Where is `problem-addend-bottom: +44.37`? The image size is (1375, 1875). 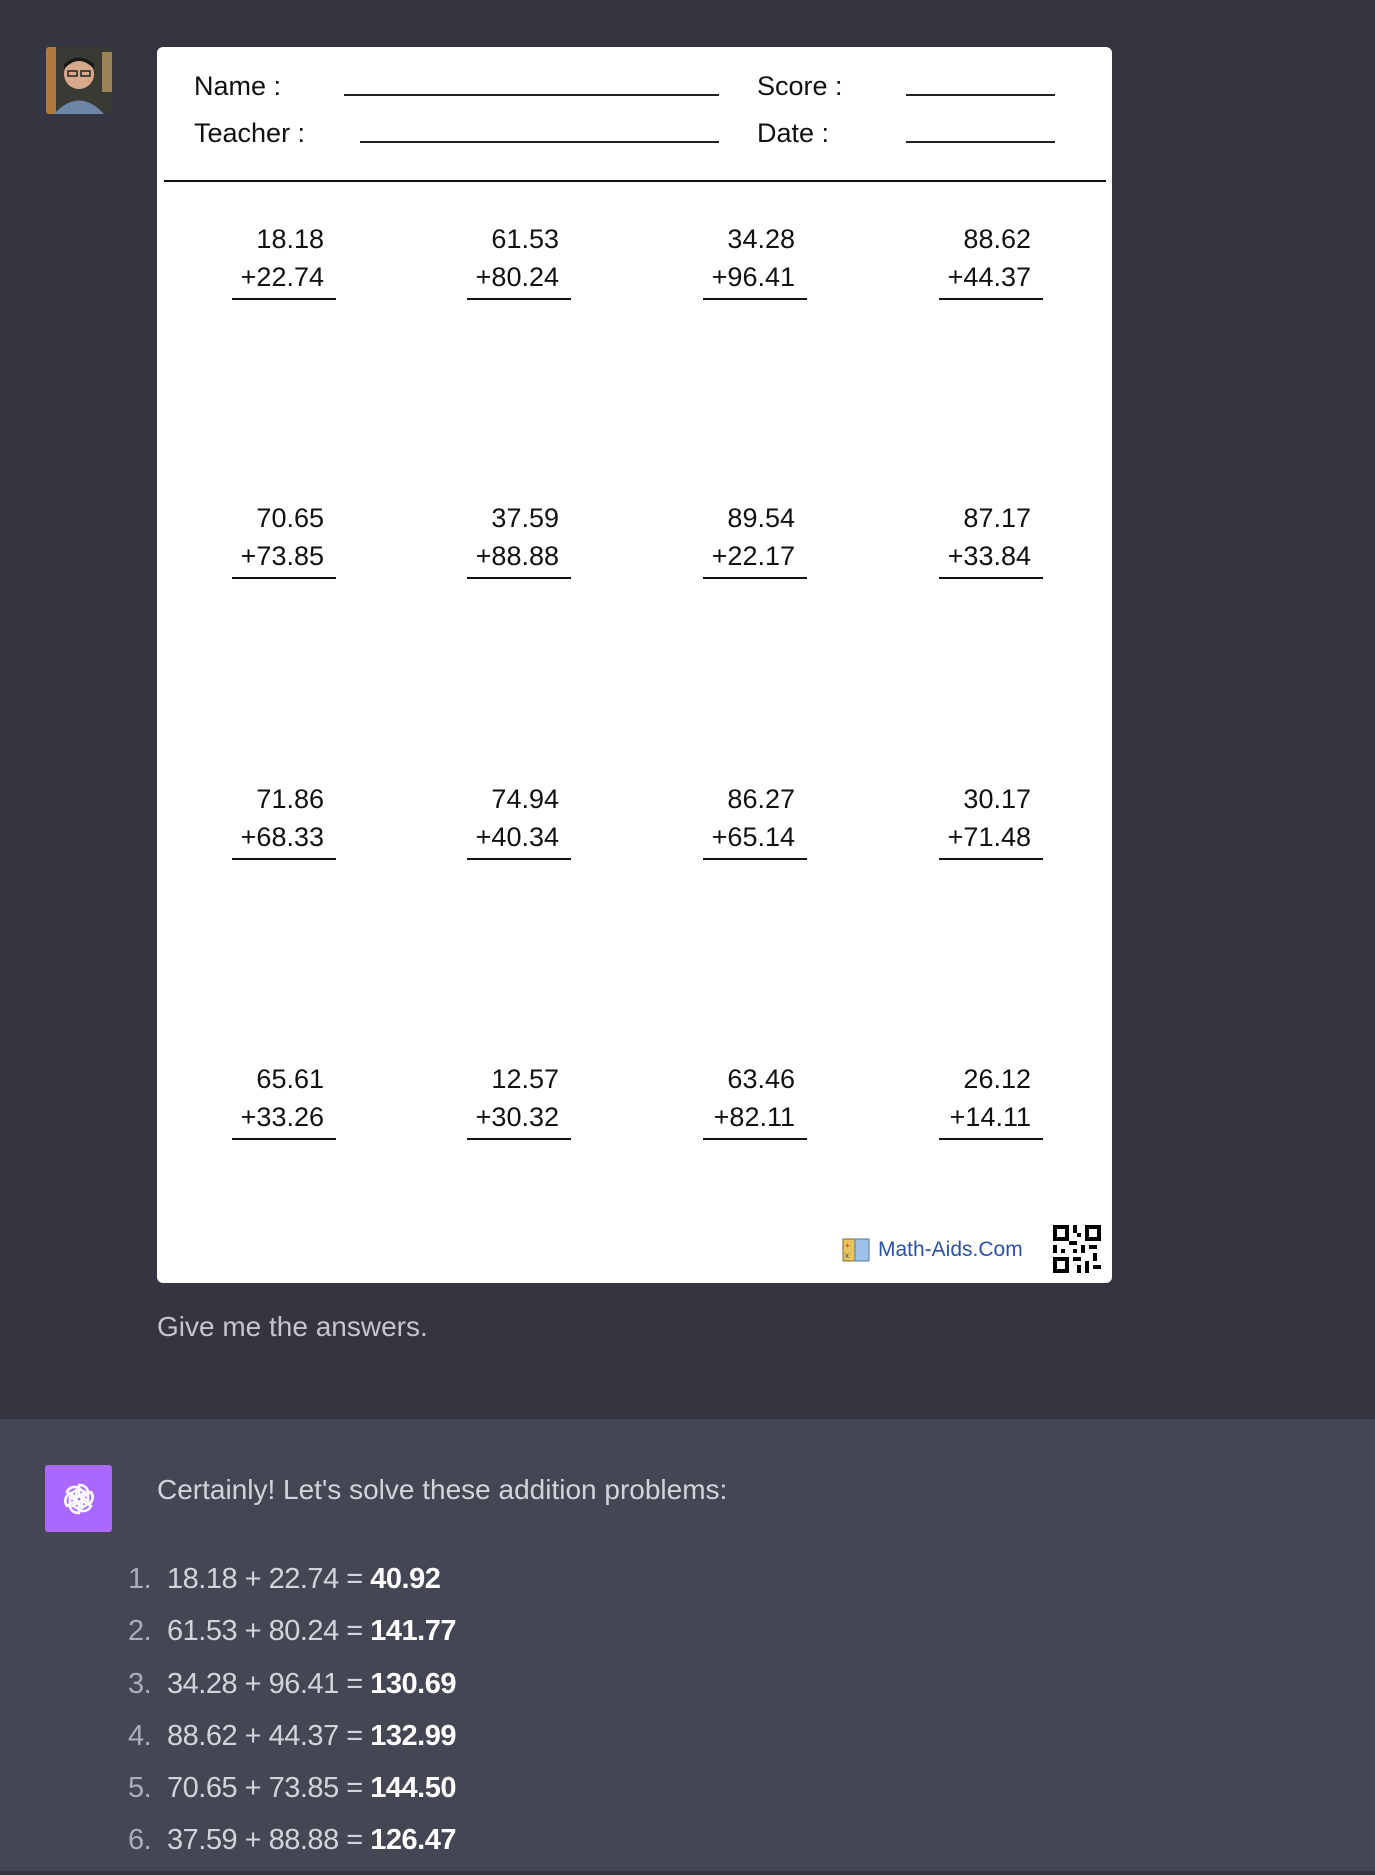
problem-addend-bottom: +44.37 is located at coordinates (991, 279).